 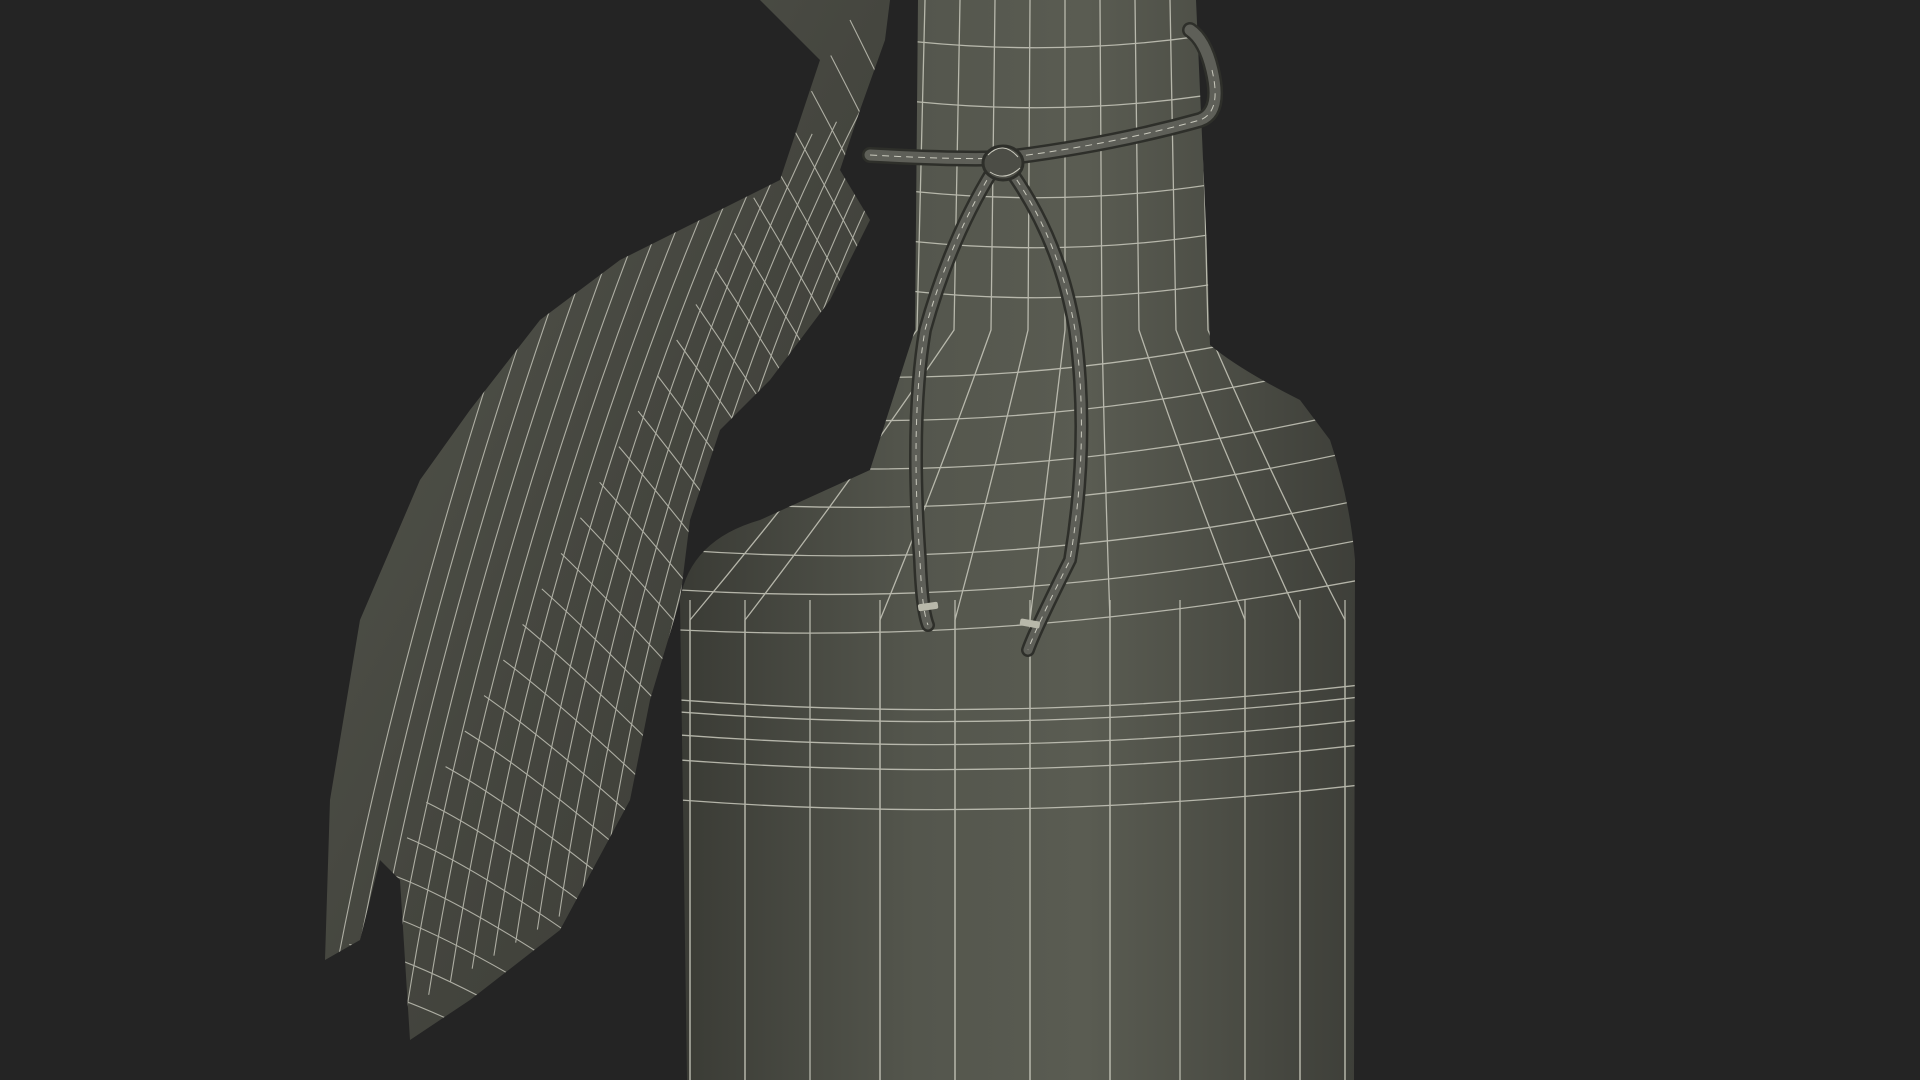 What do you see at coordinates (1003, 163) in the screenshot?
I see `rope-knot` at bounding box center [1003, 163].